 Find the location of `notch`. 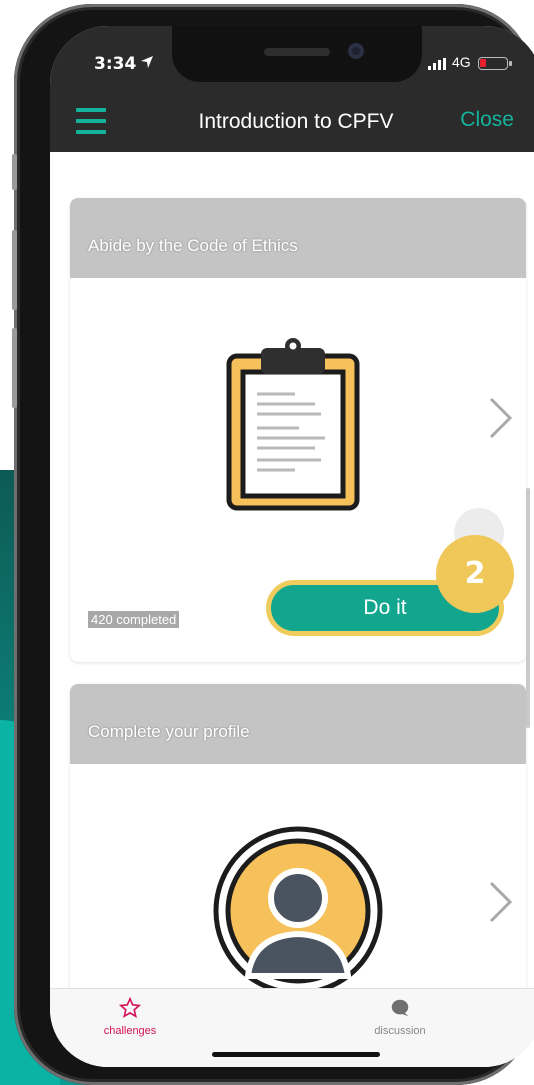

notch is located at coordinates (297, 54).